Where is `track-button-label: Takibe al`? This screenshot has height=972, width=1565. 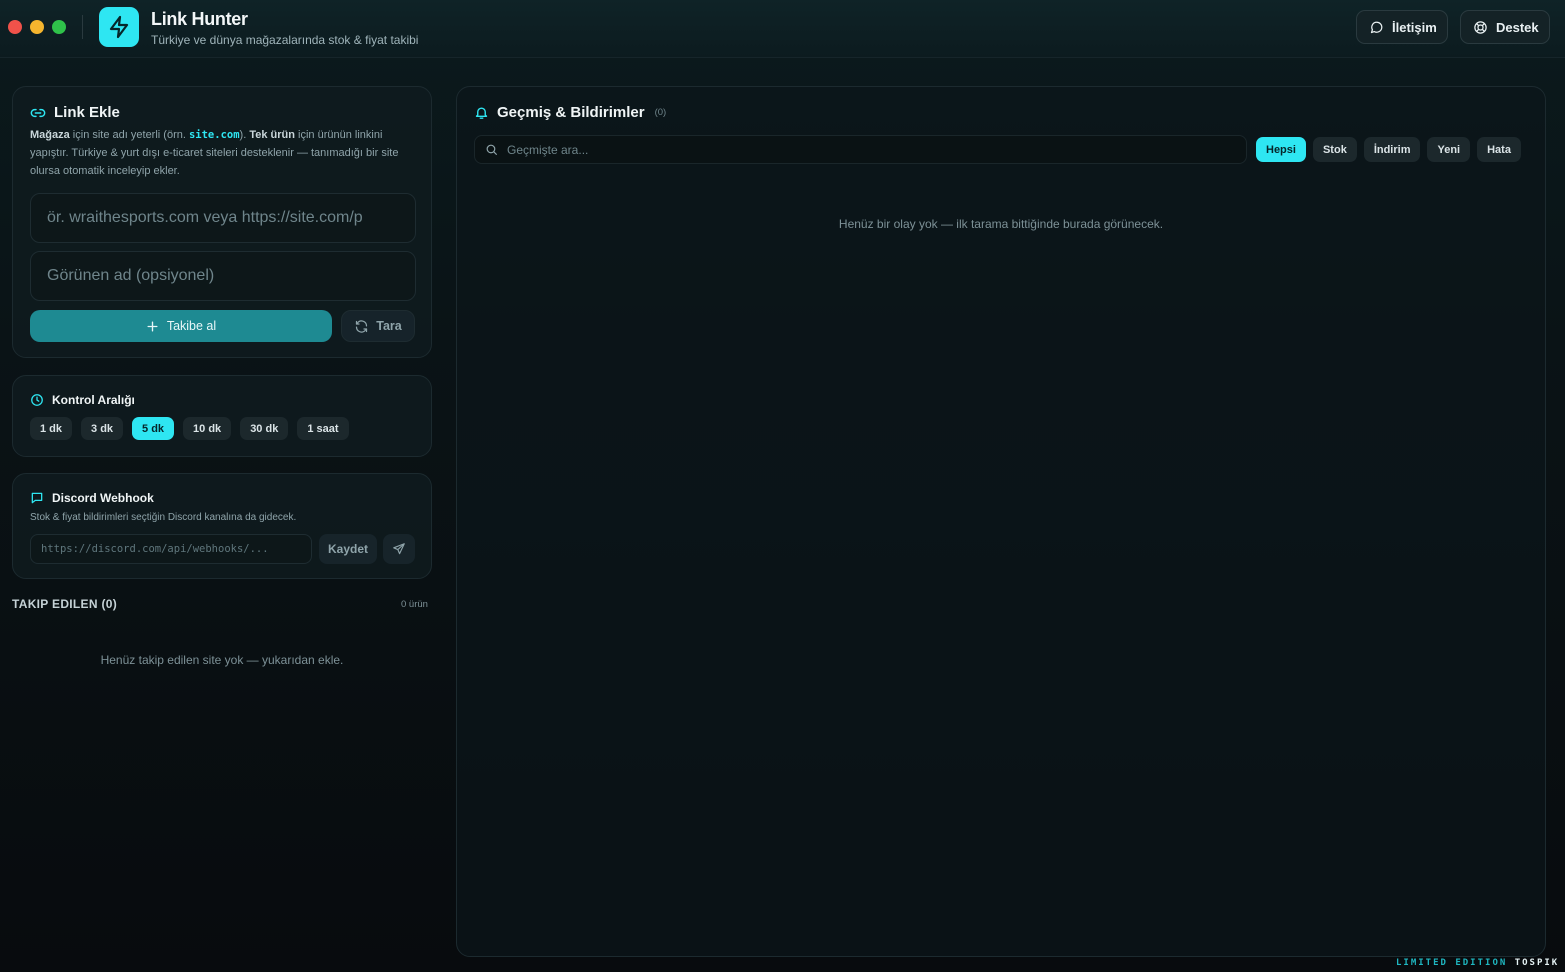 track-button-label: Takibe al is located at coordinates (191, 326).